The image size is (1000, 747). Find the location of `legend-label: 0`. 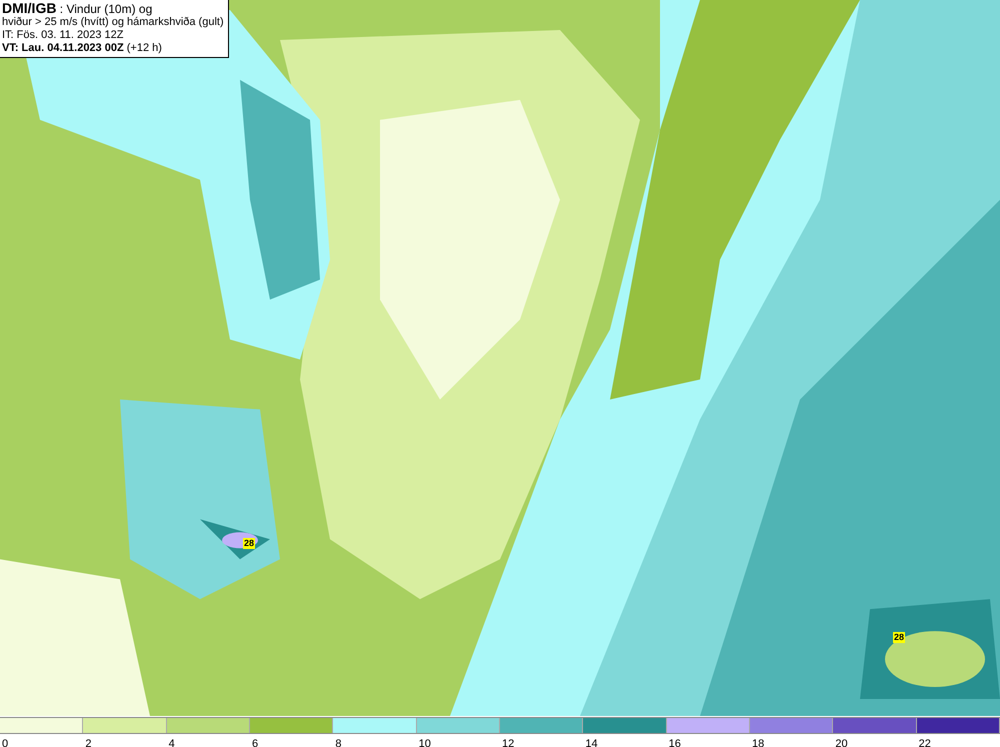

legend-label: 0 is located at coordinates (5, 742).